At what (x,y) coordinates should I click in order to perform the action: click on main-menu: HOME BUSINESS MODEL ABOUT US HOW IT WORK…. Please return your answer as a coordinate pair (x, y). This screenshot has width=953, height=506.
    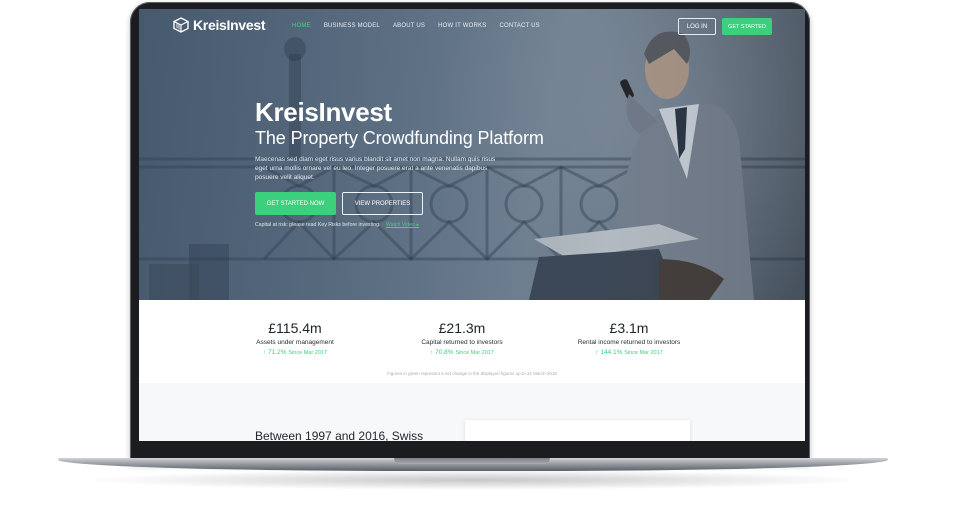
    Looking at the image, I should click on (416, 26).